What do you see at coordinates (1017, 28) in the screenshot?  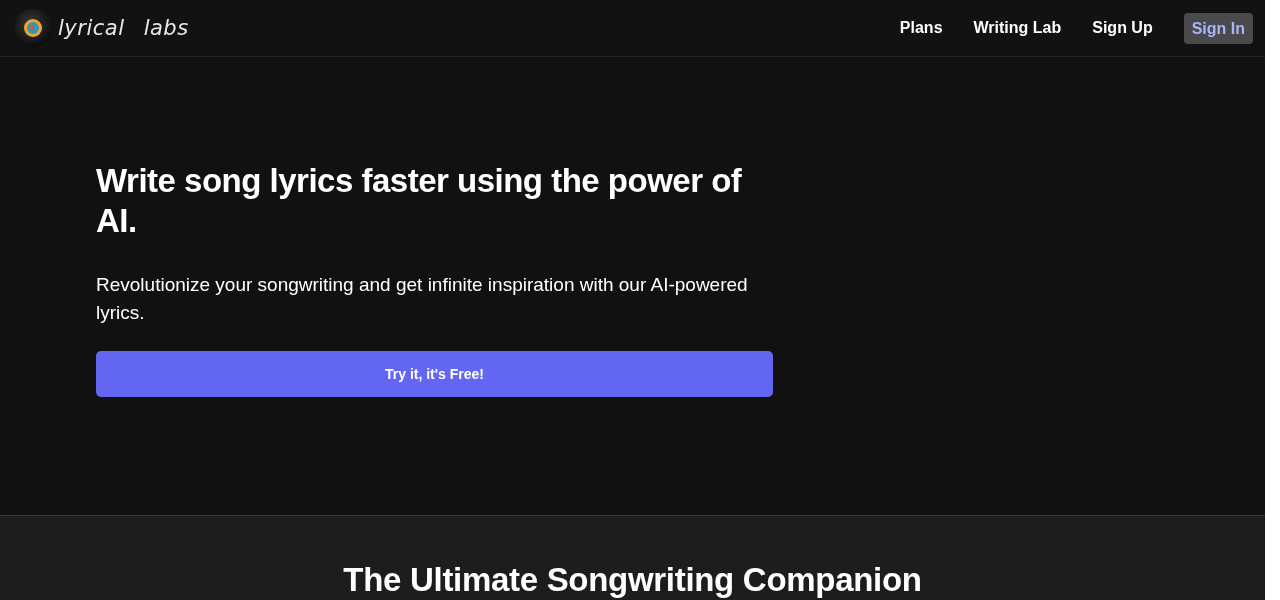 I see `nav-link: Writing Lab` at bounding box center [1017, 28].